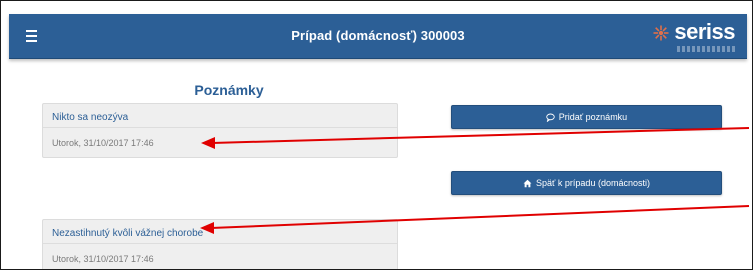 This screenshot has width=753, height=270. I want to click on logo-text: seriss, so click(704, 31).